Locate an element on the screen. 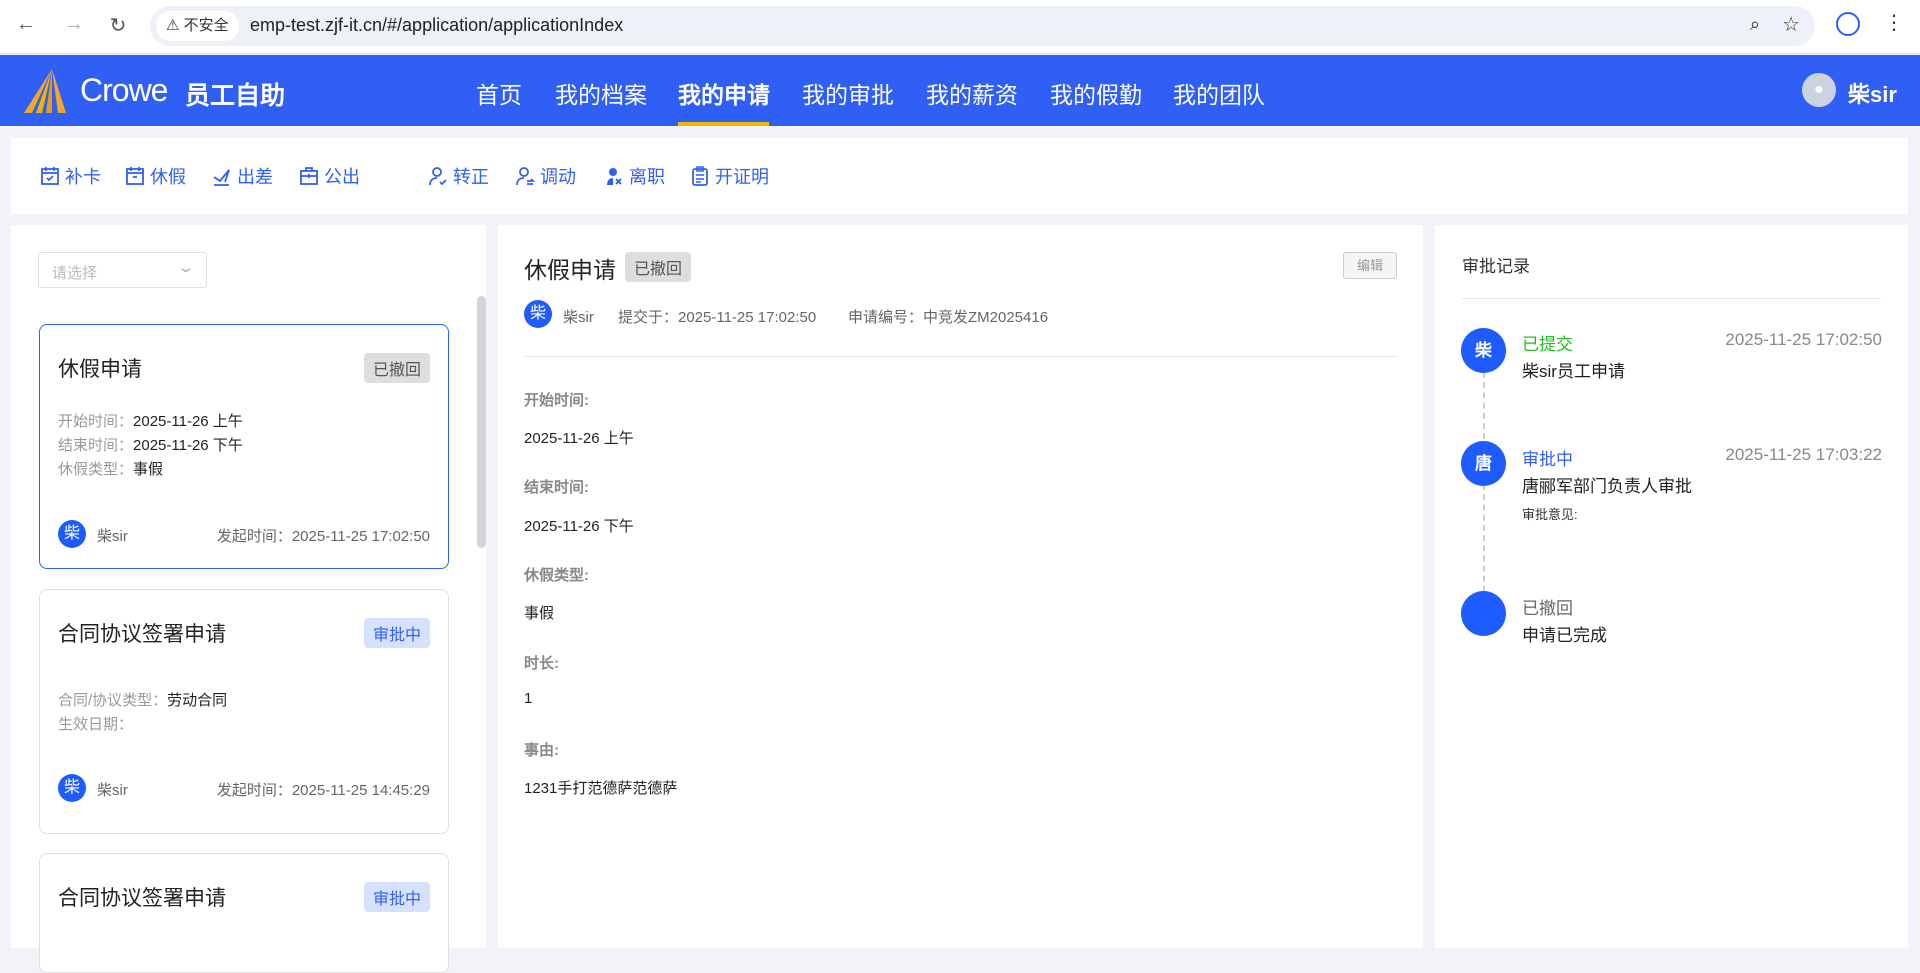  edit-button: 编辑 is located at coordinates (1370, 265).